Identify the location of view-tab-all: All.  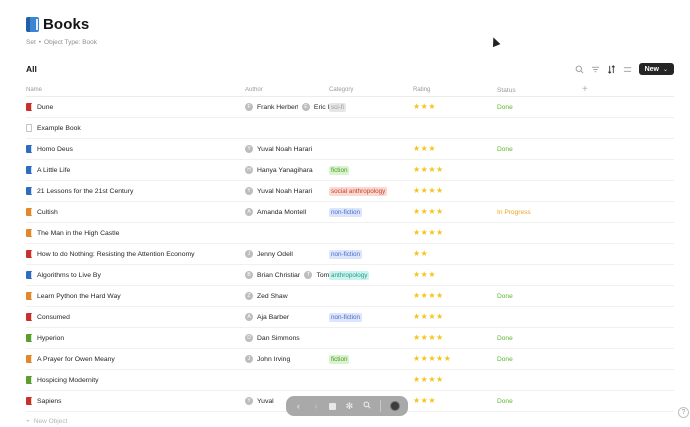
(31, 69).